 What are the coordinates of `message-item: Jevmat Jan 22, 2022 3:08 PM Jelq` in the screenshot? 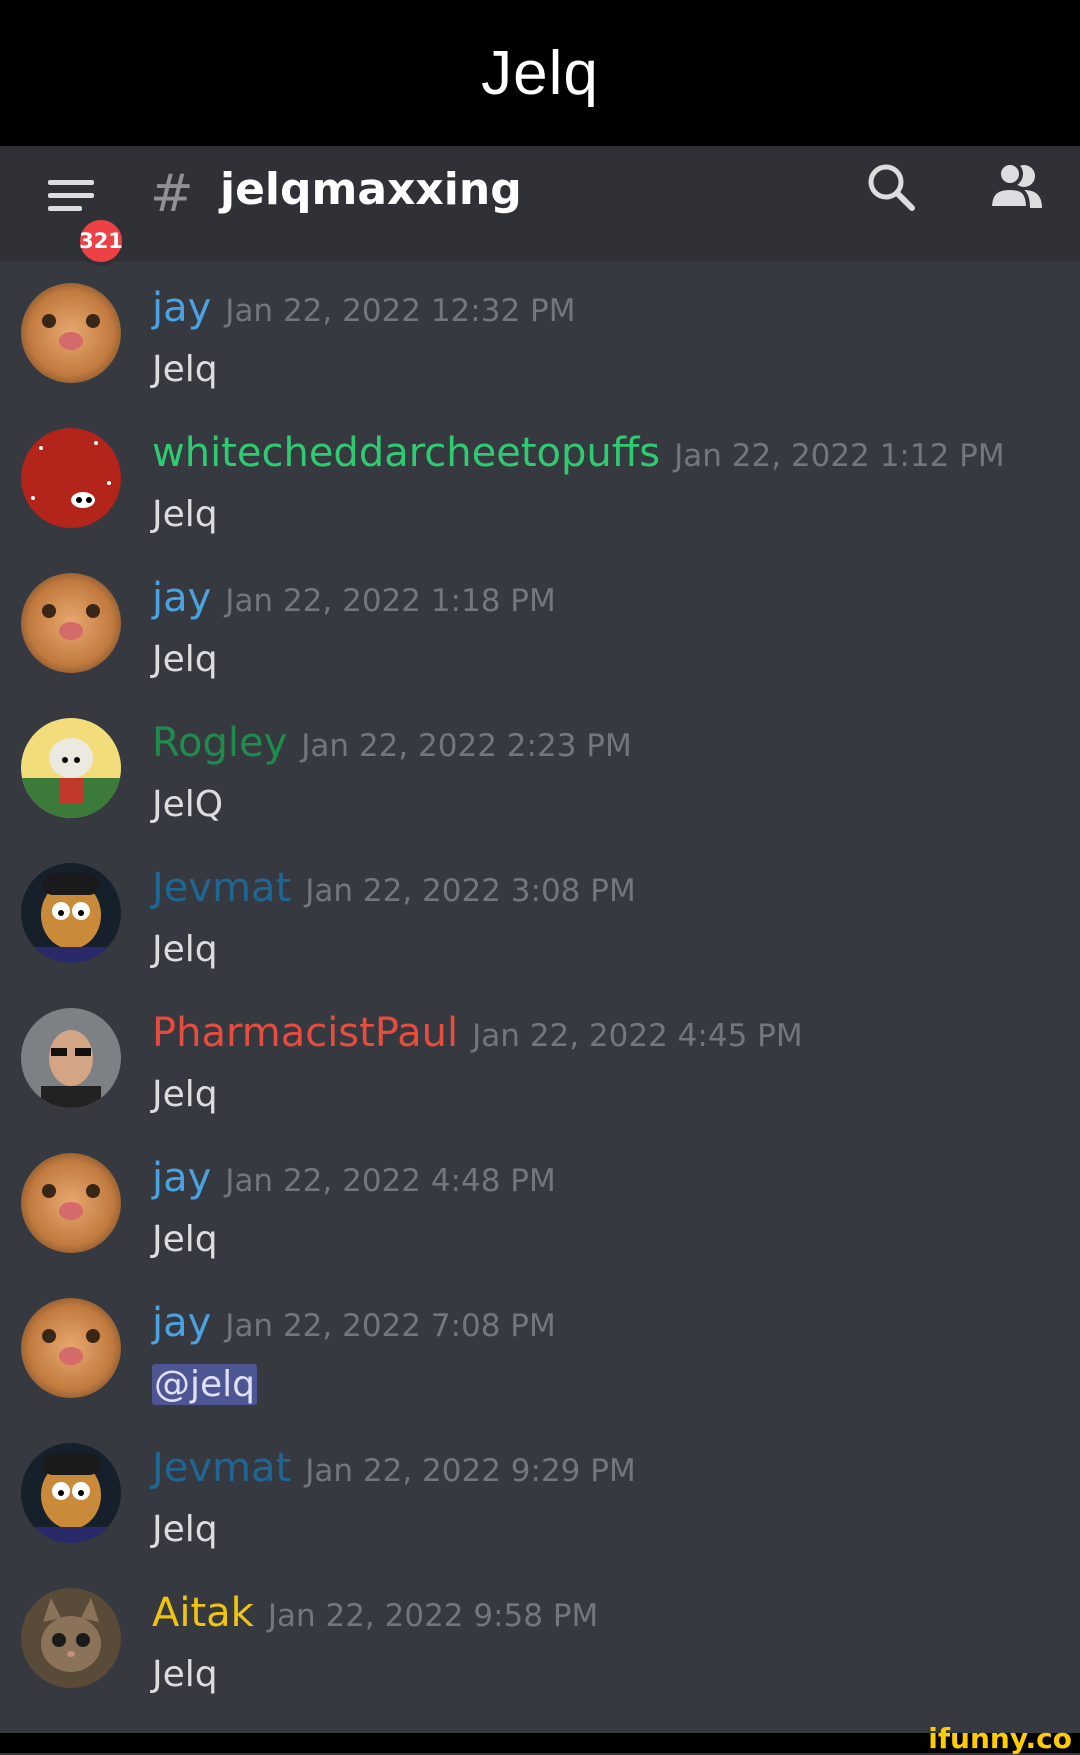 It's located at (540, 913).